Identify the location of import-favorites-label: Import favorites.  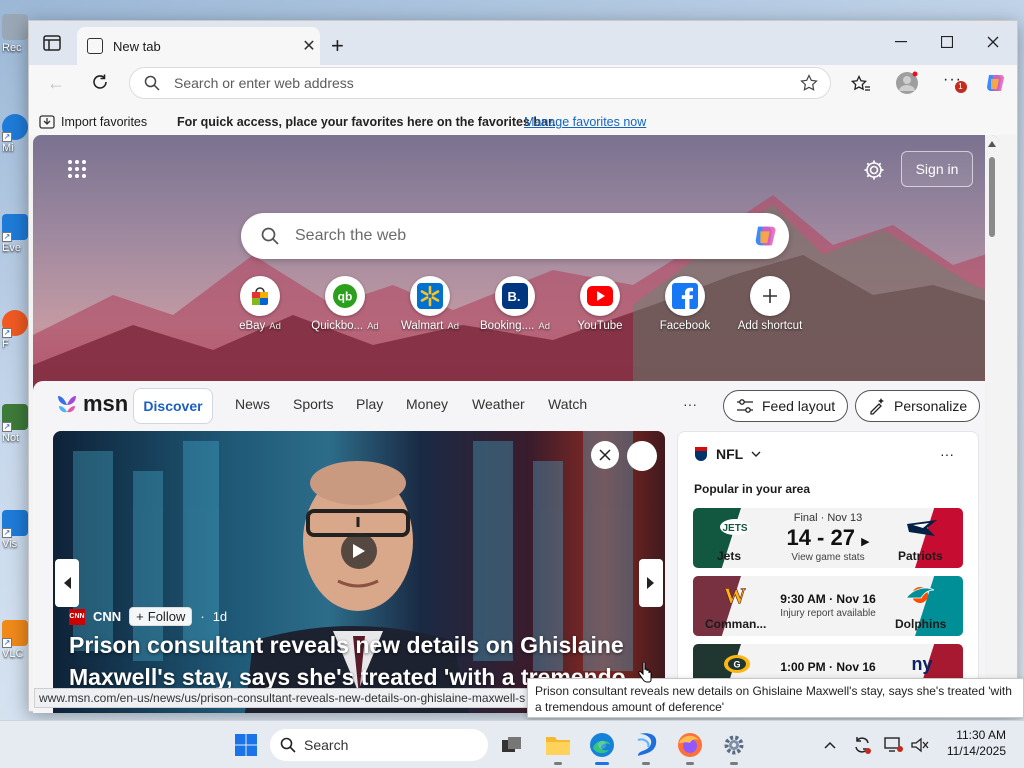
(104, 122).